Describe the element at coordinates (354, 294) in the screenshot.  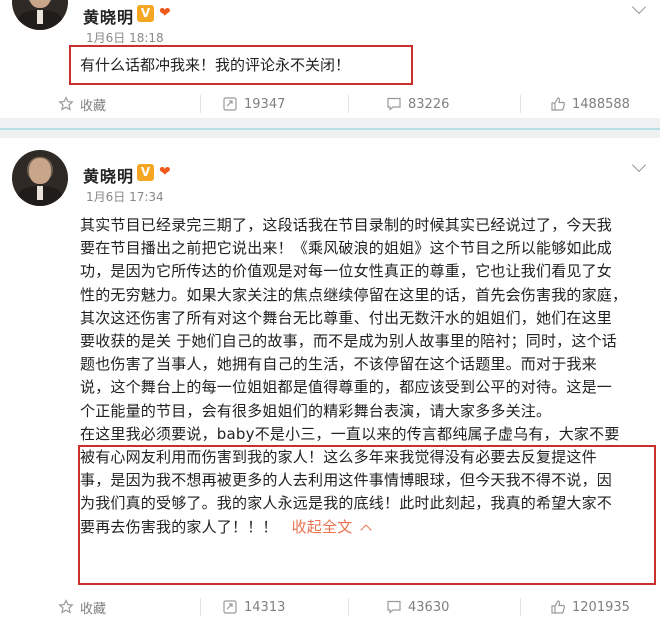
I see `text-line: 性的无穷魅力。如果大家关注的焦点继续停留在这里的话，首先会伤害我的家庭，` at that location.